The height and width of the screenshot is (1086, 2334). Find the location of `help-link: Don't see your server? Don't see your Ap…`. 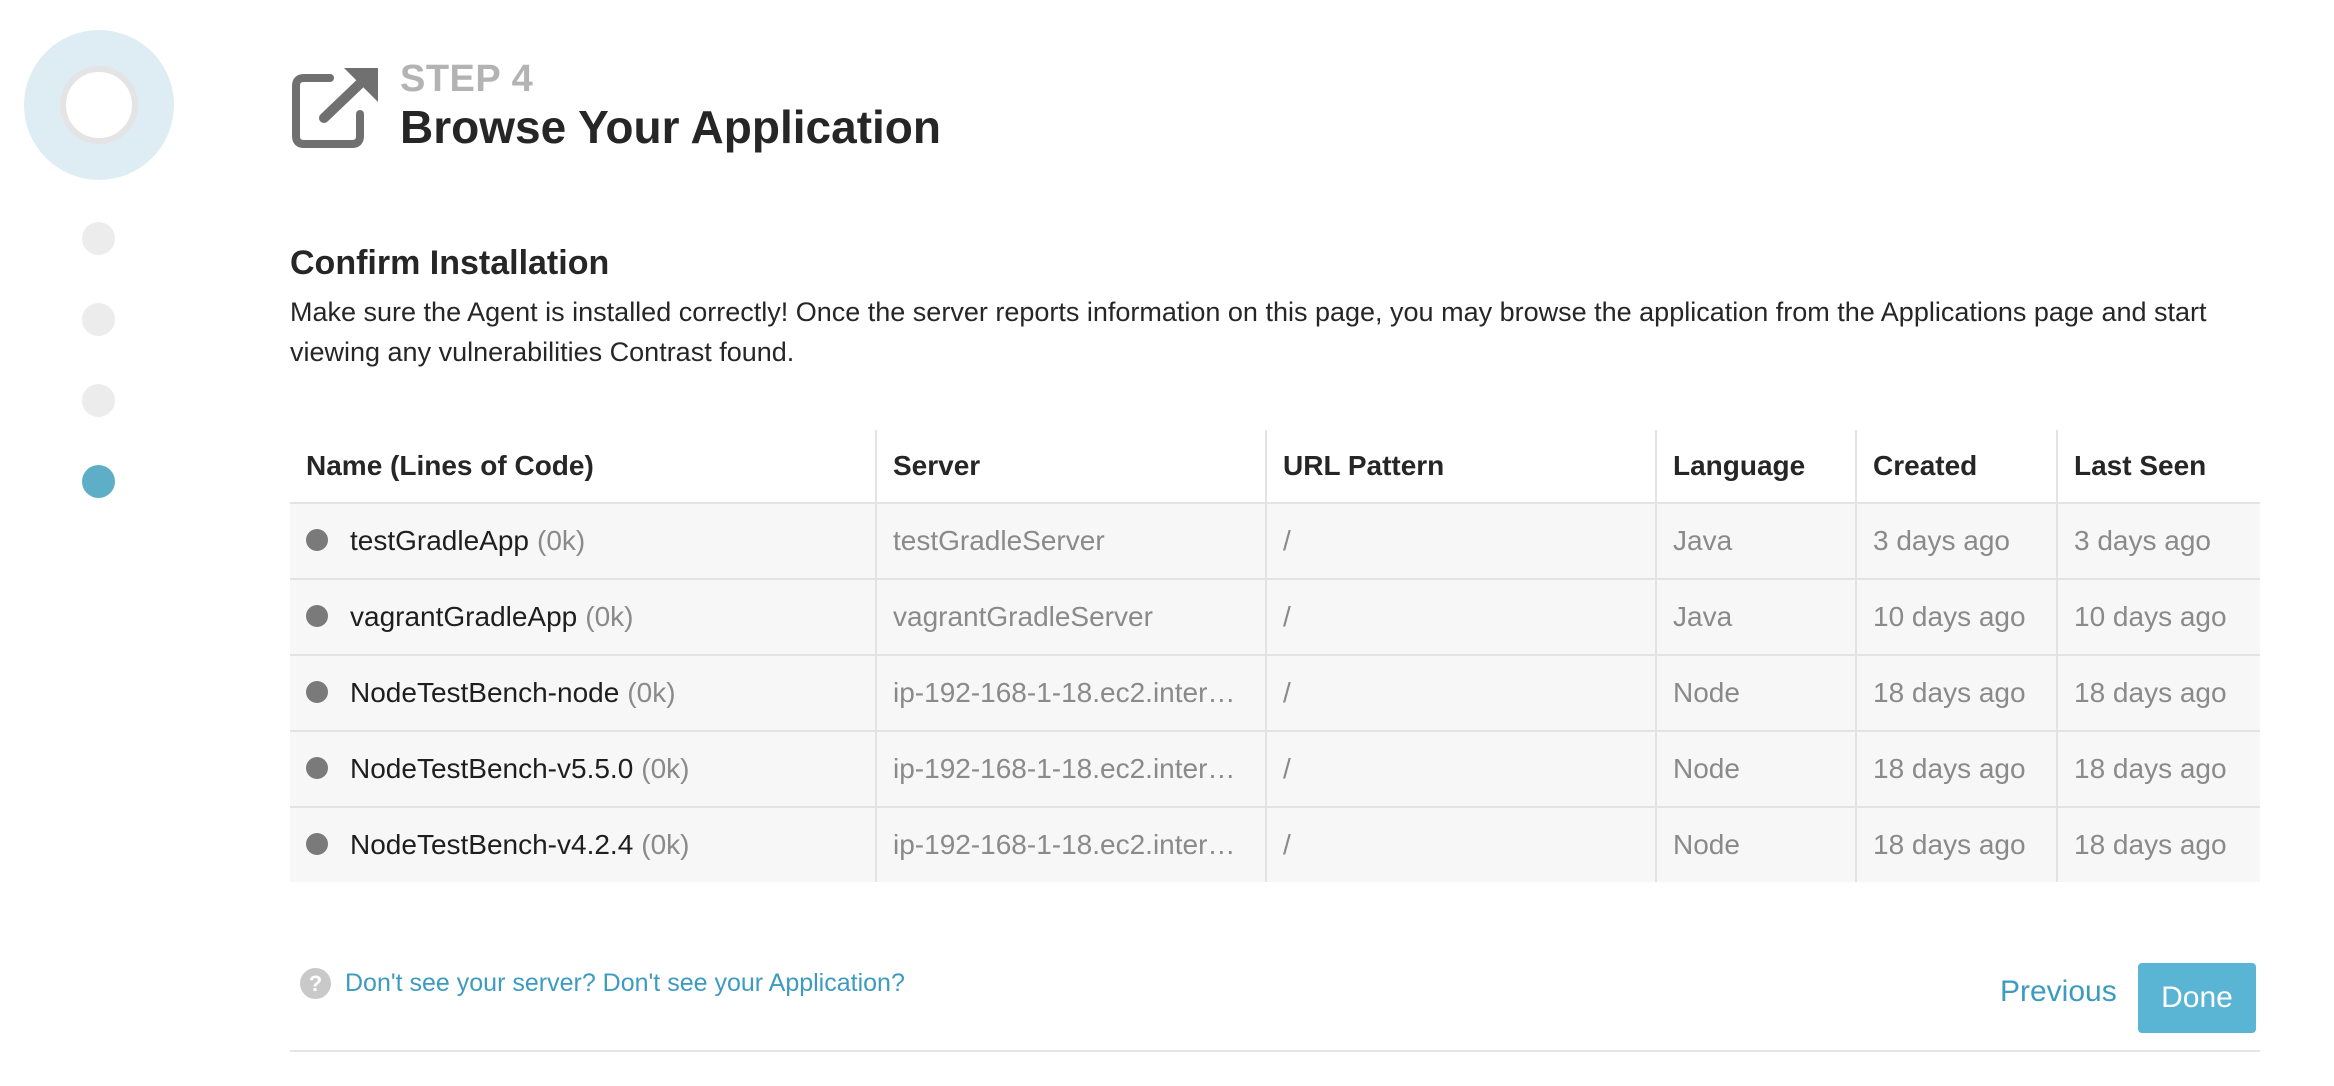

help-link: Don't see your server? Don't see your Ap… is located at coordinates (625, 983).